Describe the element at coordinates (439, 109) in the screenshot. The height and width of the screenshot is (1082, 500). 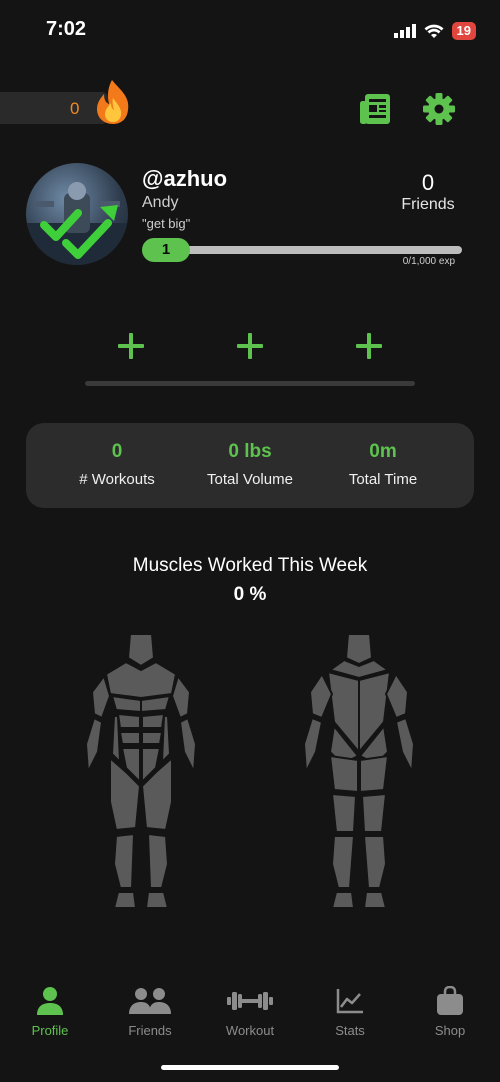
I see `gear-icon` at that location.